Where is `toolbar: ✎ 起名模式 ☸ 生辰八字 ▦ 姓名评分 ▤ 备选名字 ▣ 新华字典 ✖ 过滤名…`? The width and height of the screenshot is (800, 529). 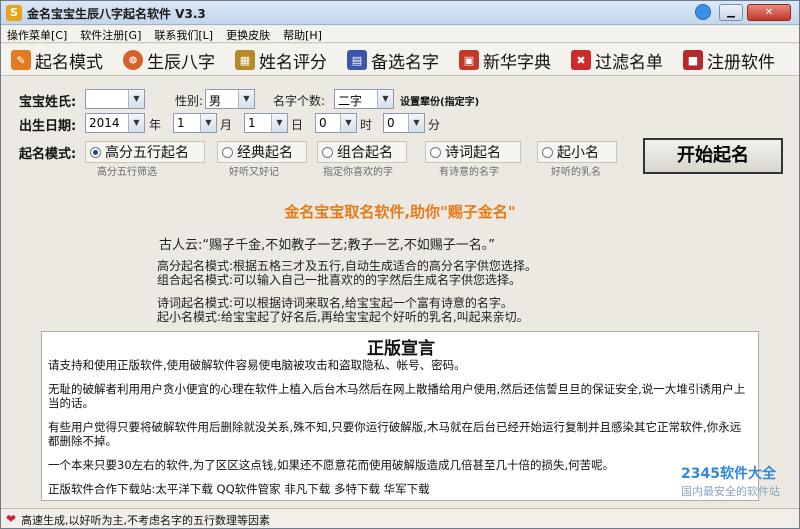
toolbar: ✎ 起名模式 ☸ 生辰八字 ▦ 姓名评分 ▤ 备选名字 ▣ 新华字典 ✖ 过滤名… is located at coordinates (400, 60).